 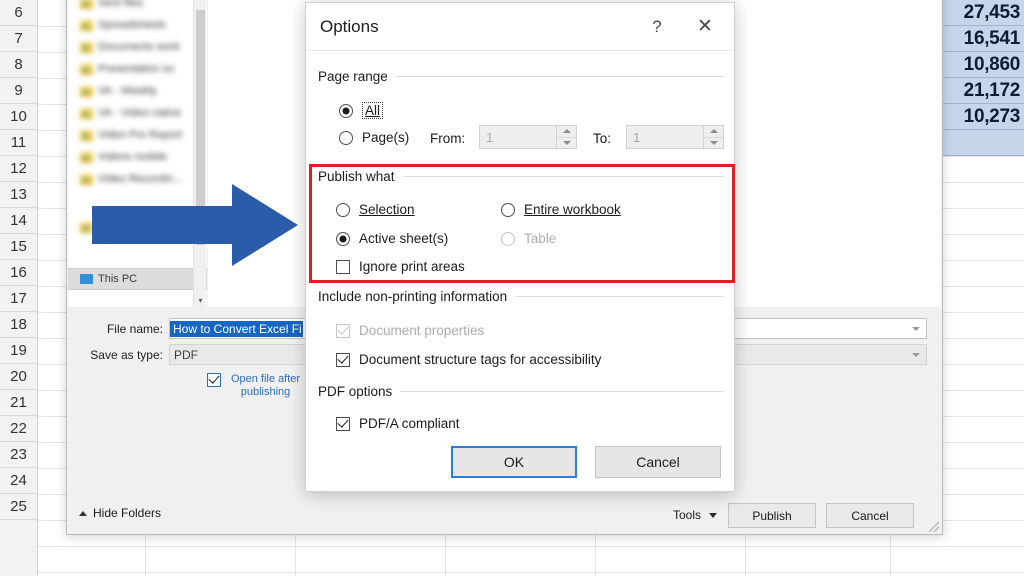 What do you see at coordinates (392, 238) in the screenshot?
I see `radio-active-sheets-row: Active sheet(s)` at bounding box center [392, 238].